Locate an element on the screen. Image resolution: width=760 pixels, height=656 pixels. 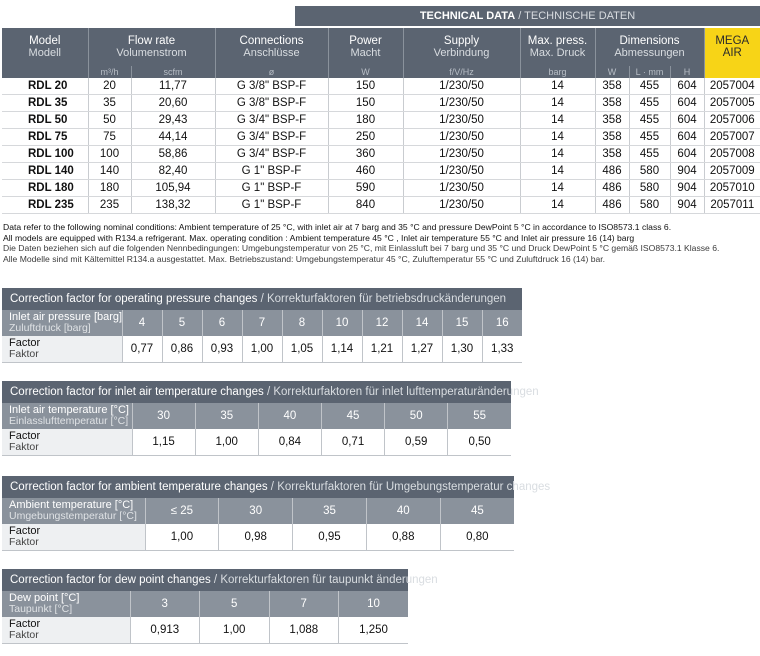
factor-value: 1,30 is located at coordinates (462, 349).